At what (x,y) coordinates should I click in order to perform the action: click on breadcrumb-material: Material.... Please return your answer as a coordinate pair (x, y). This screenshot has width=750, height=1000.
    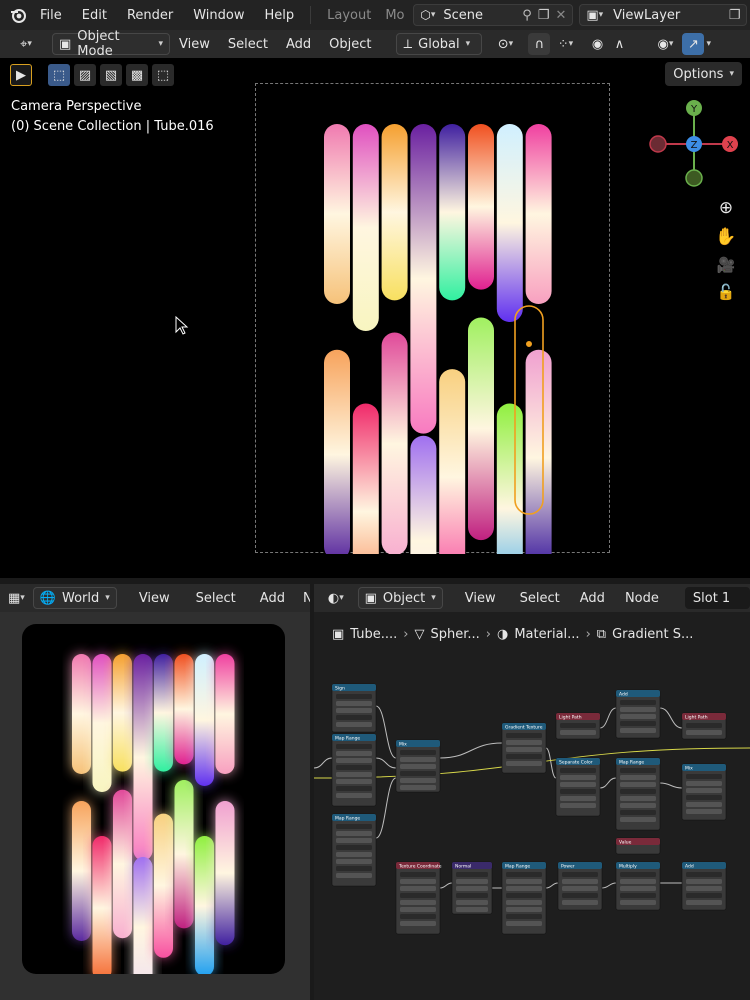
    Looking at the image, I should click on (546, 634).